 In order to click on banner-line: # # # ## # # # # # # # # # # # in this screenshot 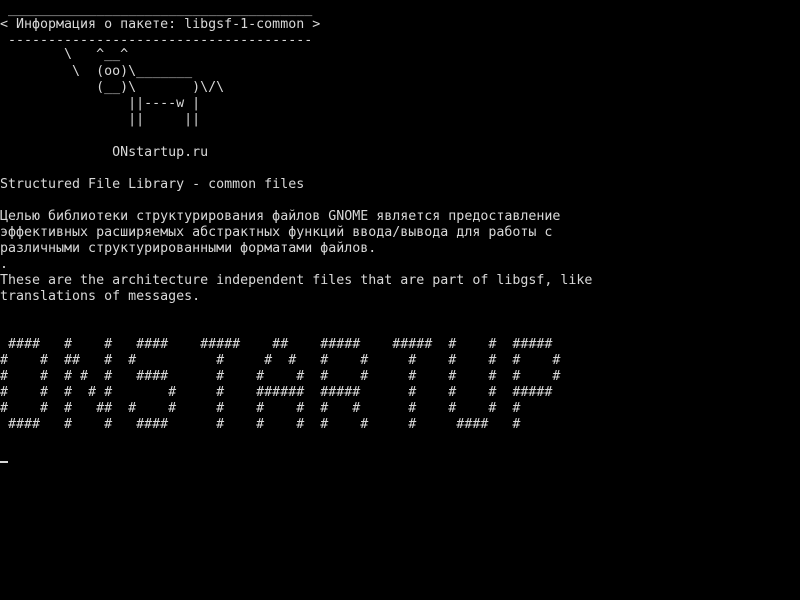, I will do `click(260, 408)`.